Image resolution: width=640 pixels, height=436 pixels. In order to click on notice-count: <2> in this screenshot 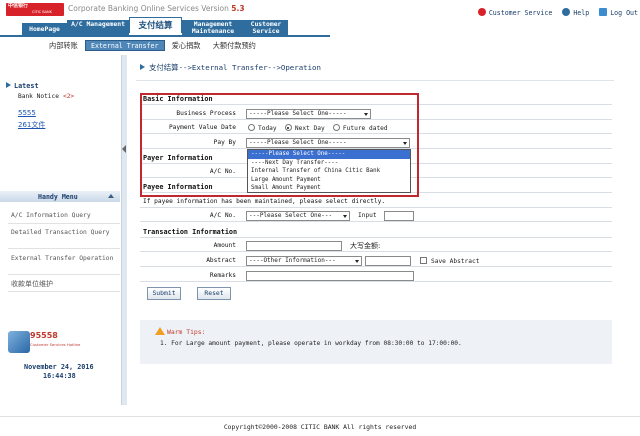, I will do `click(68, 96)`.